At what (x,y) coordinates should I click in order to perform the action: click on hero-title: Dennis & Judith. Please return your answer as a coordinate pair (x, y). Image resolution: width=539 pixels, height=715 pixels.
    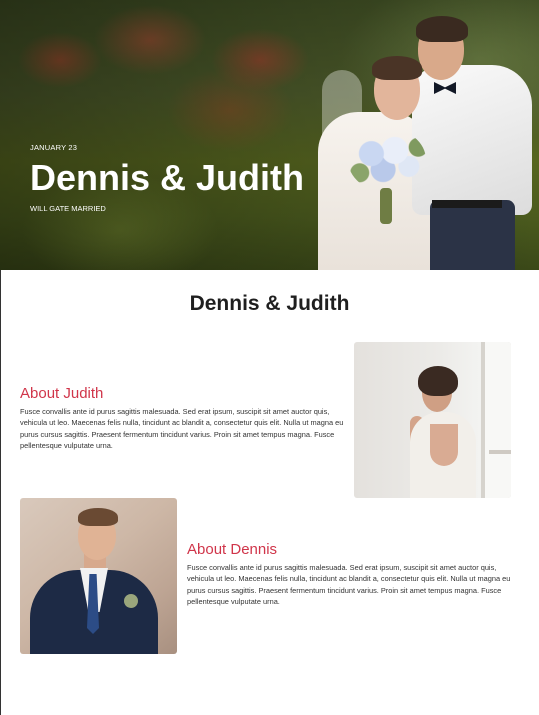
    Looking at the image, I should click on (167, 177).